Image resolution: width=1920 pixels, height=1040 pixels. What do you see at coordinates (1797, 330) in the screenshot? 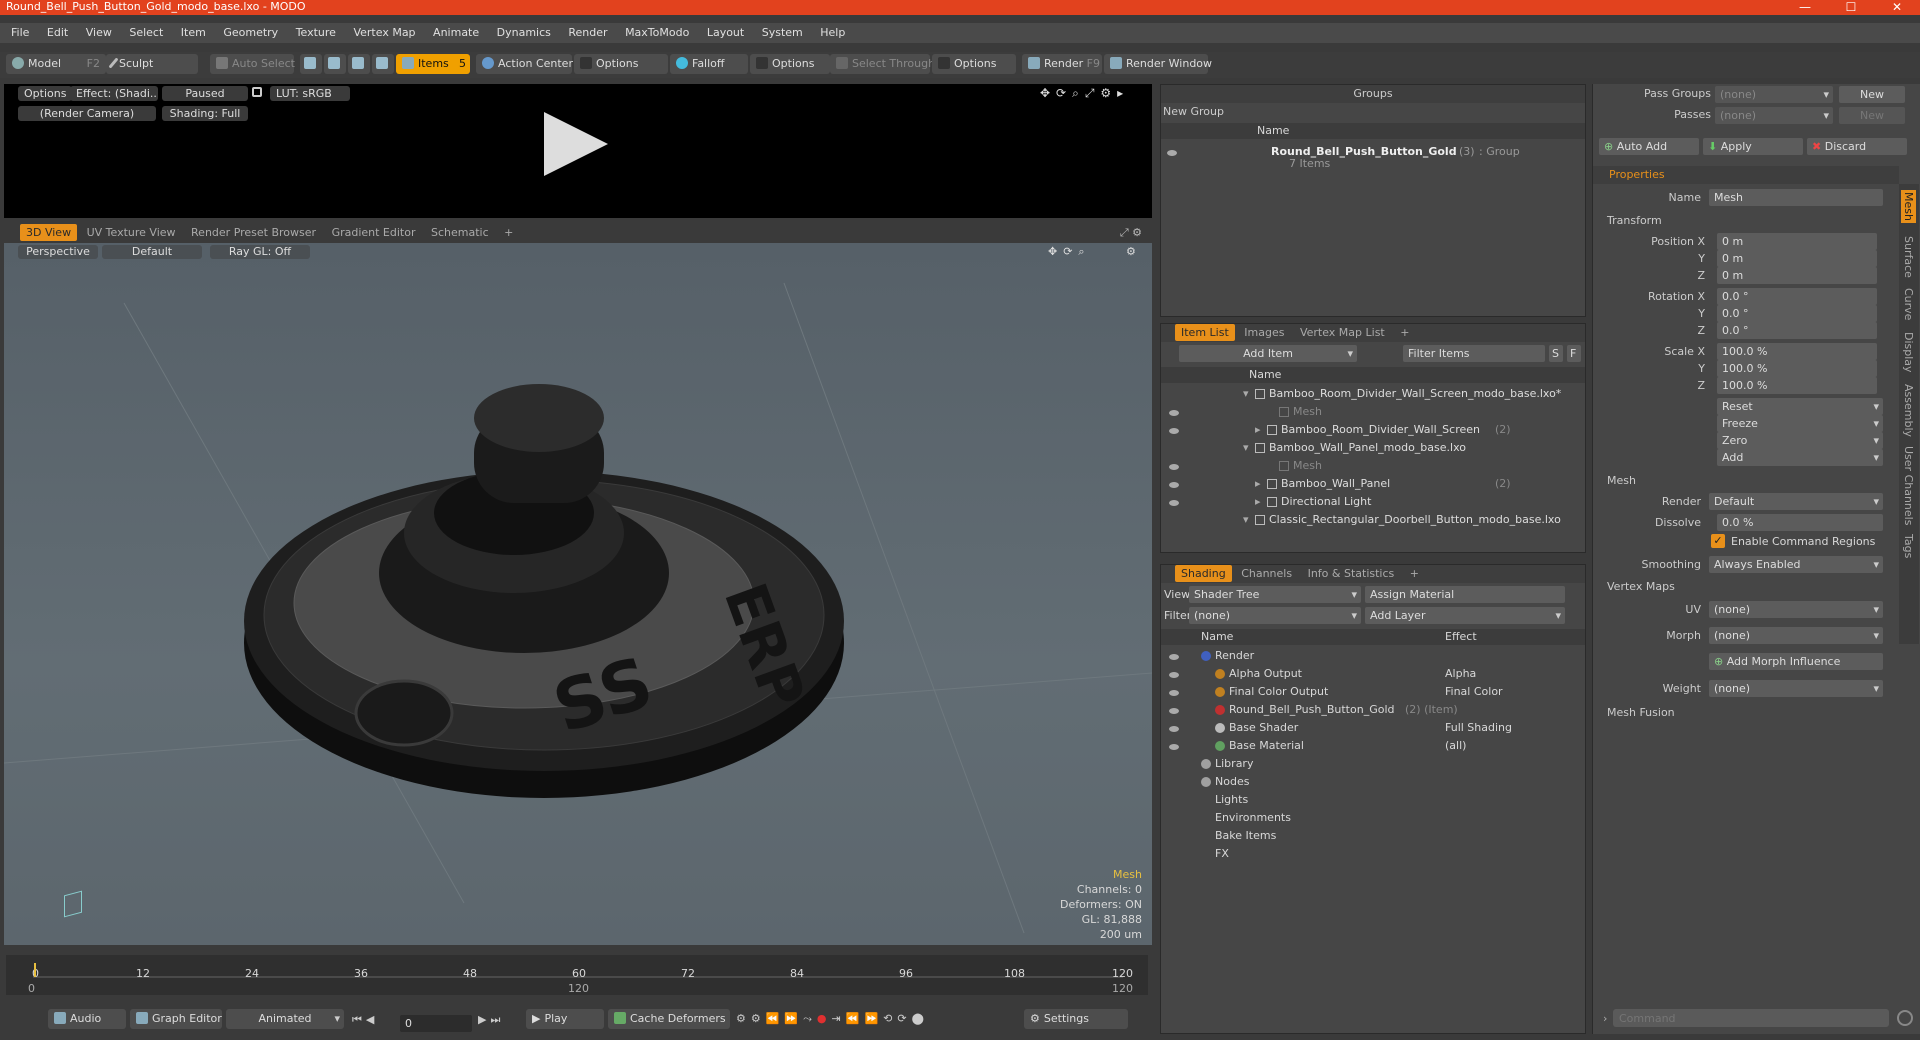
I see `rotation-z-input: 0.0 °` at bounding box center [1797, 330].